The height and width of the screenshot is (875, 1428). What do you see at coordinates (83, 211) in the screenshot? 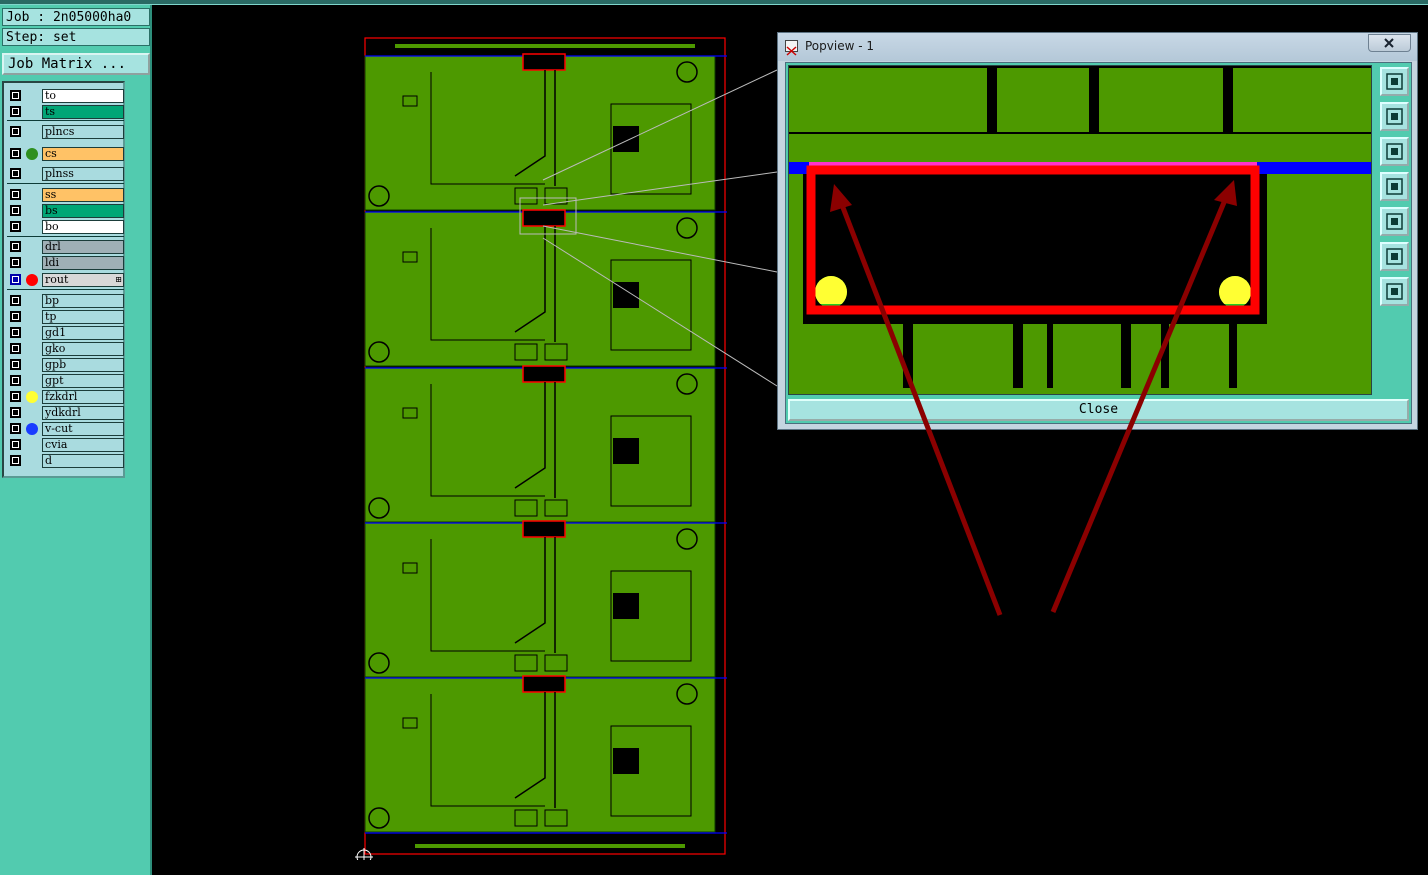
I see `layer-name: bs` at bounding box center [83, 211].